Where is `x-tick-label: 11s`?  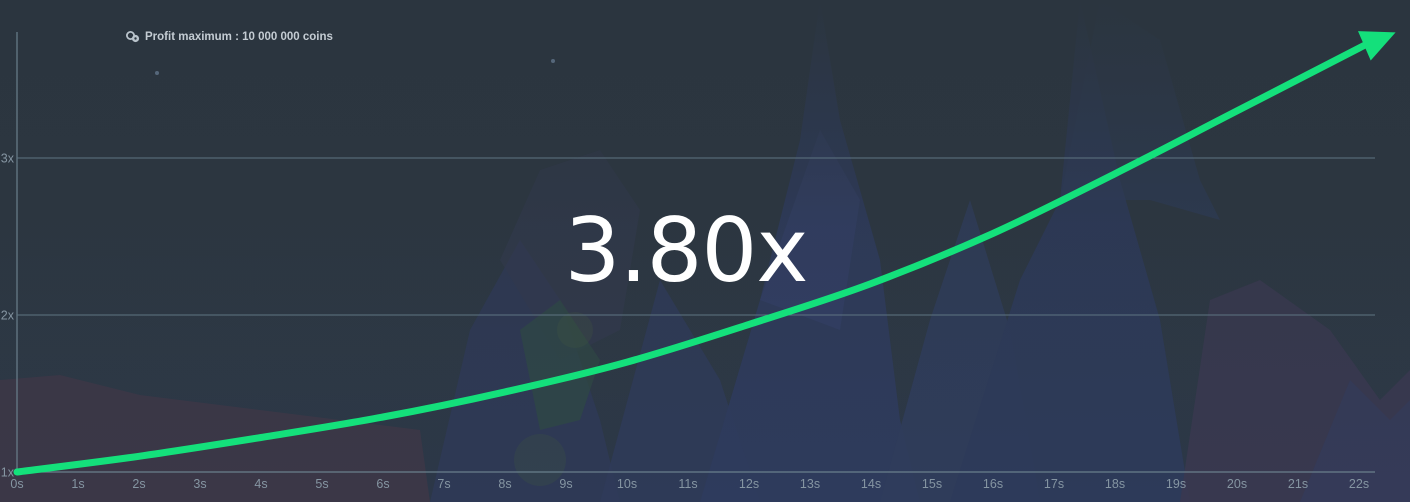 x-tick-label: 11s is located at coordinates (687, 484).